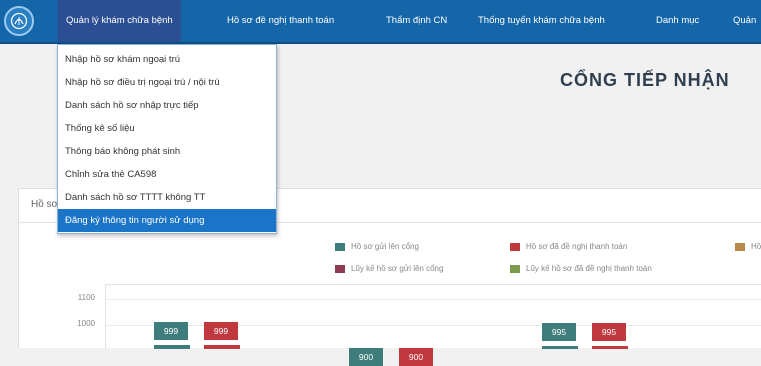 Image resolution: width=761 pixels, height=366 pixels. Describe the element at coordinates (433, 299) in the screenshot. I see `gridline` at that location.